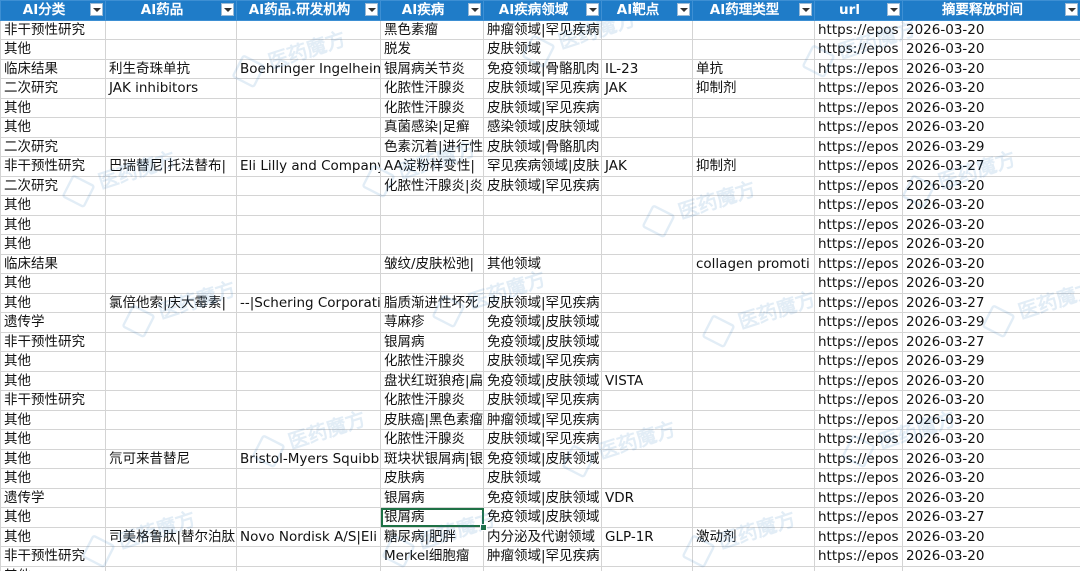  Describe the element at coordinates (991, 146) in the screenshot. I see `table-cell: 2026-03-29` at that location.